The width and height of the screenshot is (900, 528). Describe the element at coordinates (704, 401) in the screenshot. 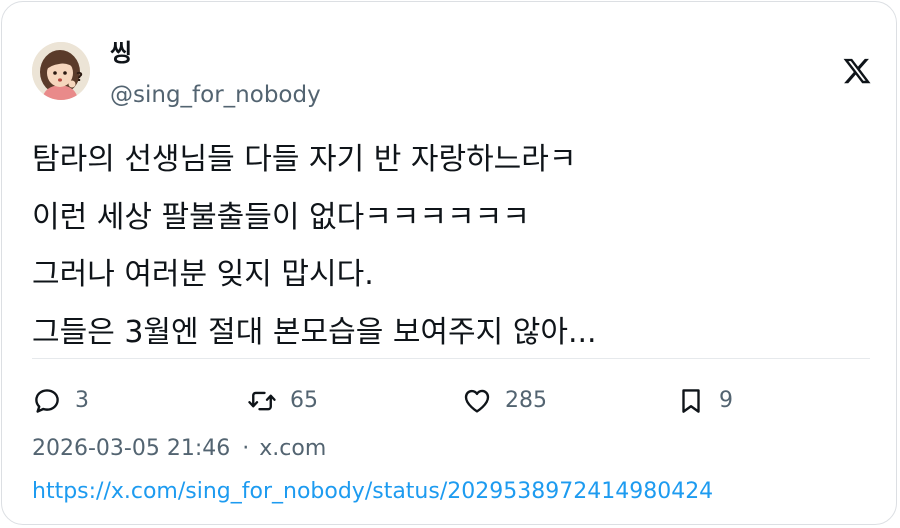

I see `bookmark-button: 9` at that location.